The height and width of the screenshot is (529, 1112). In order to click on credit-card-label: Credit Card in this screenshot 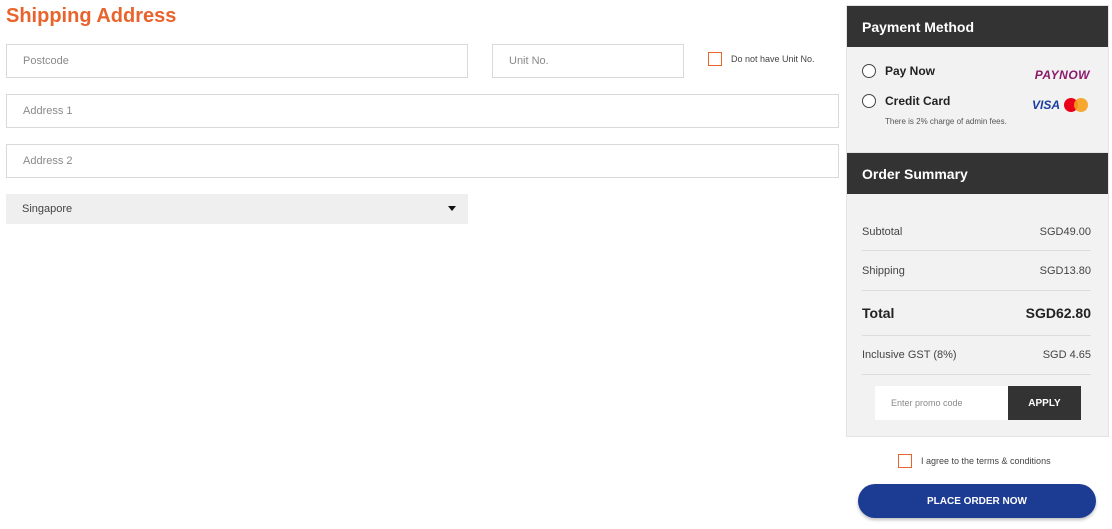, I will do `click(918, 101)`.